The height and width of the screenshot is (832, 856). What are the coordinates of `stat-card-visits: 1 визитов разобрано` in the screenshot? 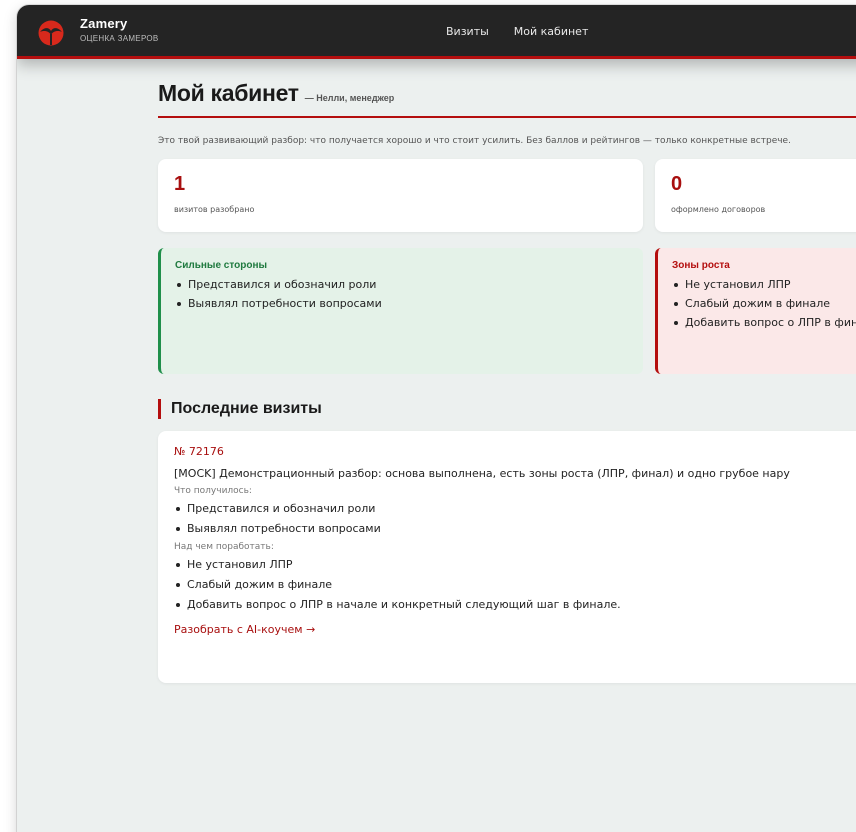 It's located at (400, 195).